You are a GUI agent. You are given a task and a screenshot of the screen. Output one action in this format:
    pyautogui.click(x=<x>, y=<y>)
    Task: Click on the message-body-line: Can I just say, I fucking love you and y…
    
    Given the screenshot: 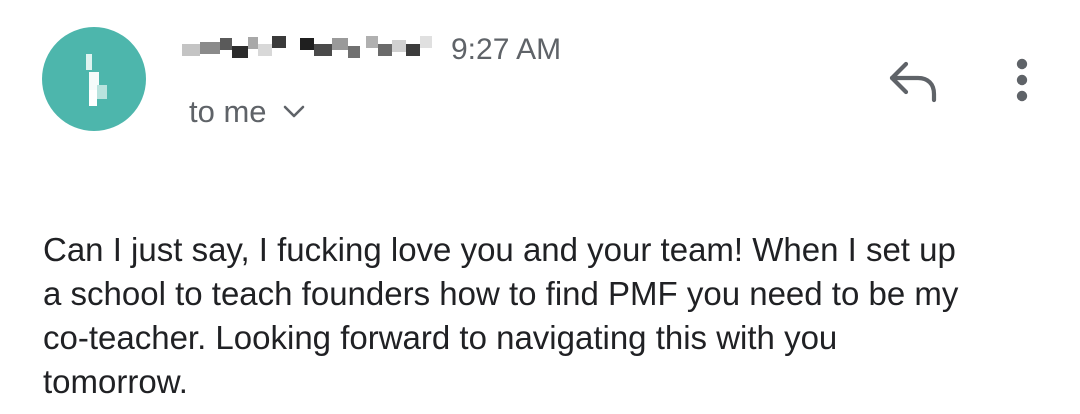 What is the action you would take?
    pyautogui.click(x=499, y=249)
    